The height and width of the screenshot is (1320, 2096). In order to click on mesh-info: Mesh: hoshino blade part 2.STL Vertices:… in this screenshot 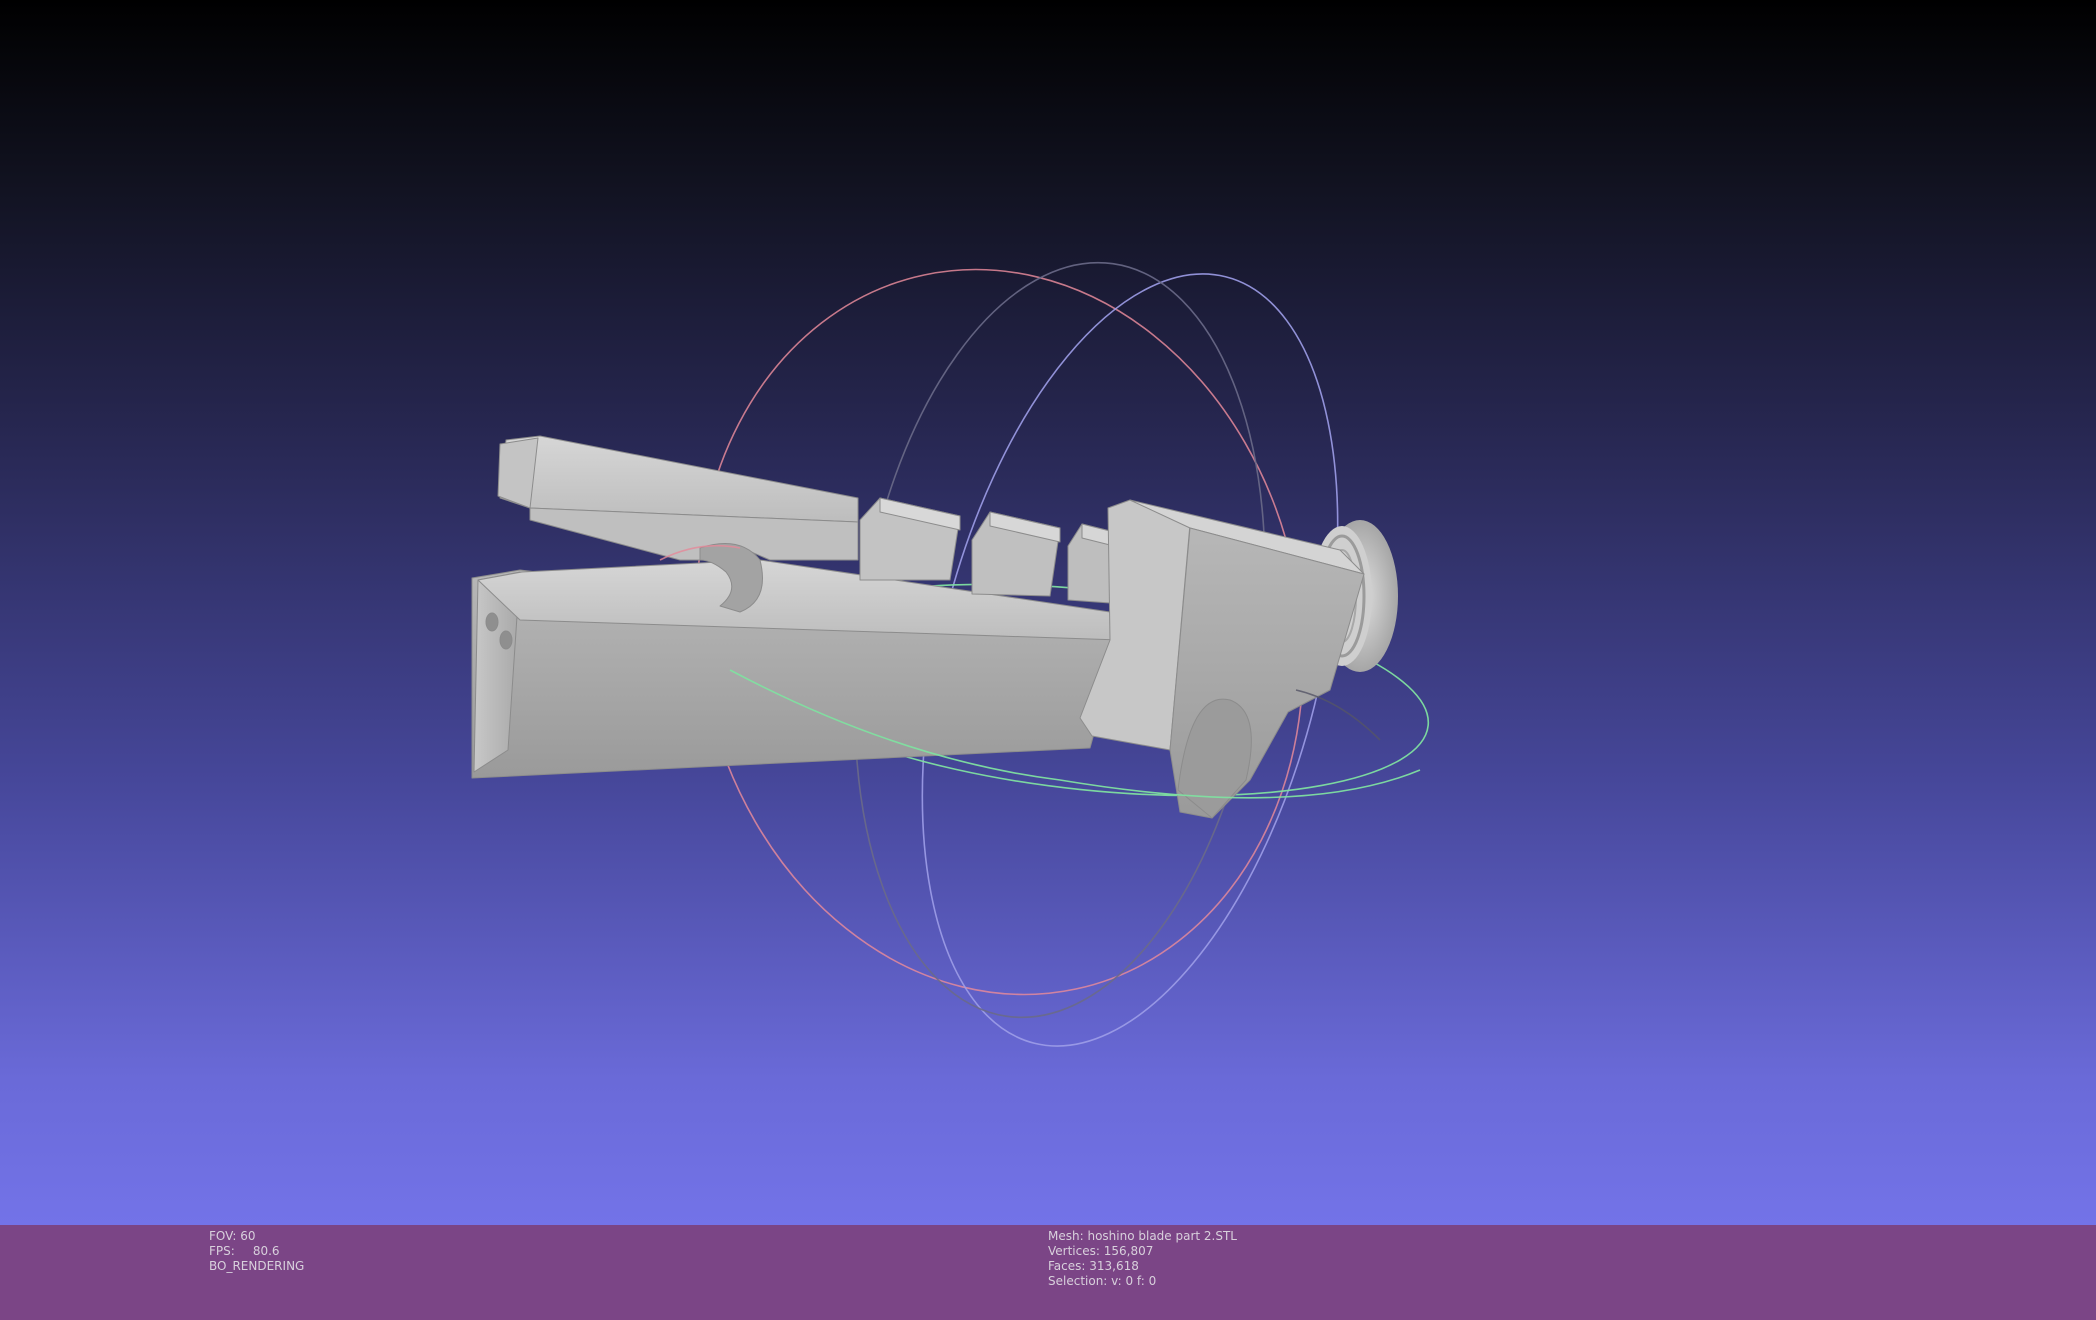, I will do `click(1142, 1259)`.